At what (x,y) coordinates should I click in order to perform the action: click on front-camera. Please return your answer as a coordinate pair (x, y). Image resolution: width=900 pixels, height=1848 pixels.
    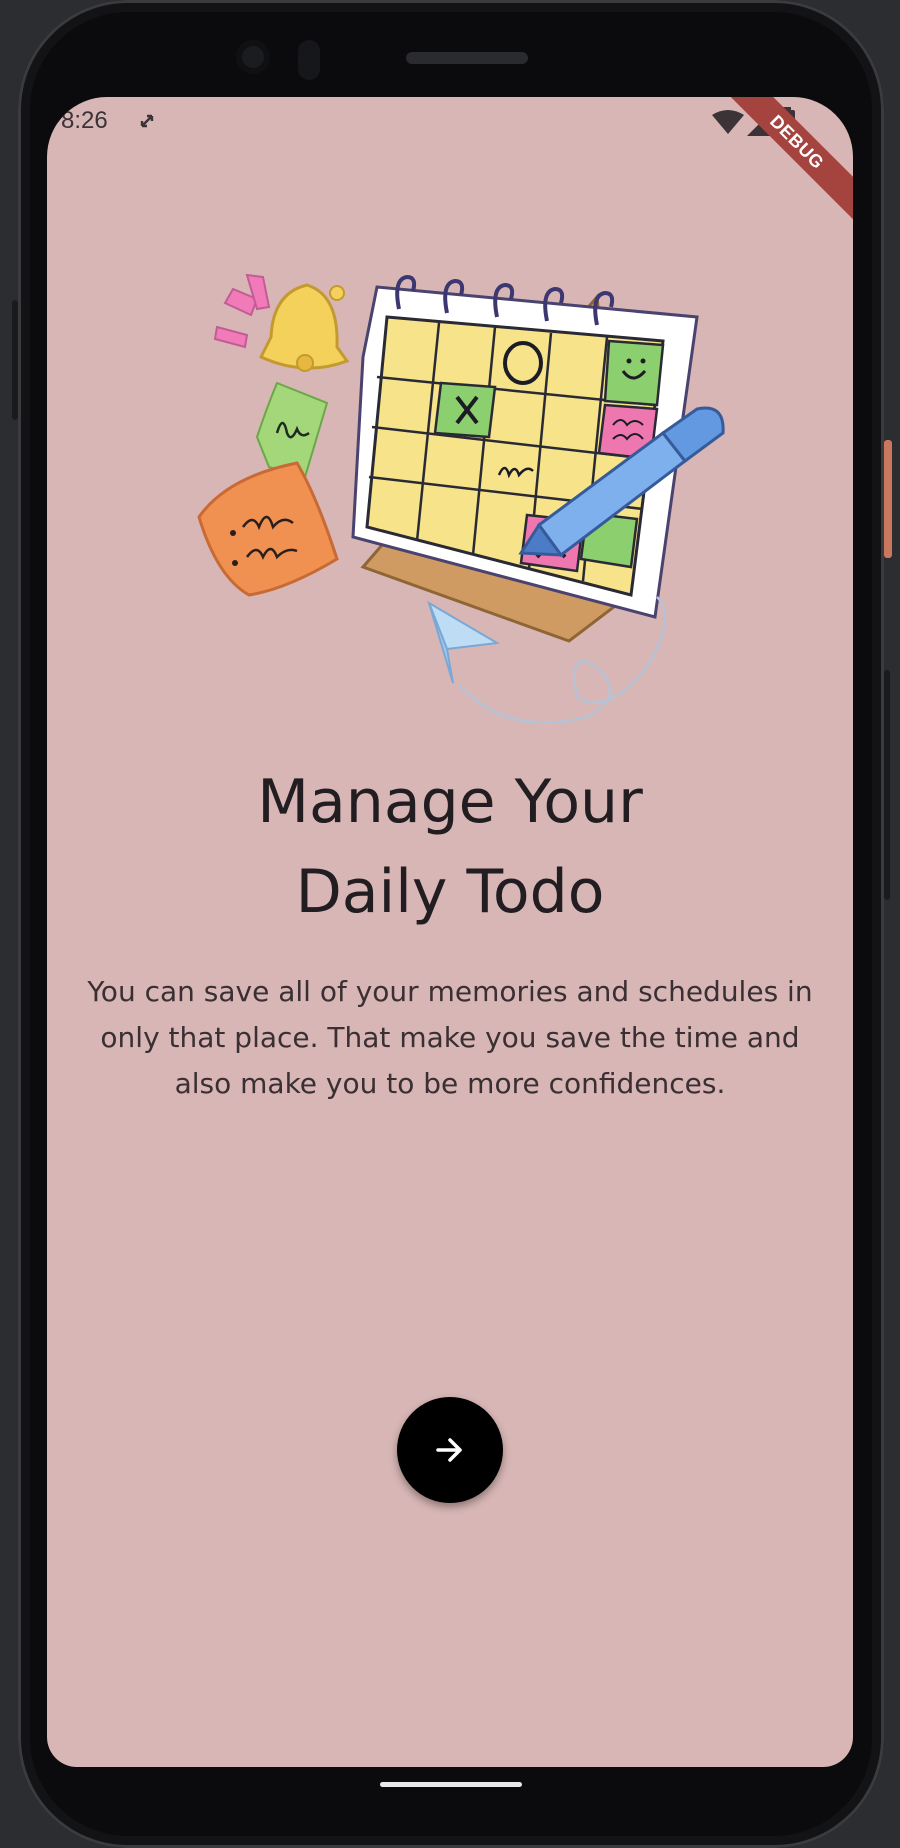
    Looking at the image, I should click on (253, 57).